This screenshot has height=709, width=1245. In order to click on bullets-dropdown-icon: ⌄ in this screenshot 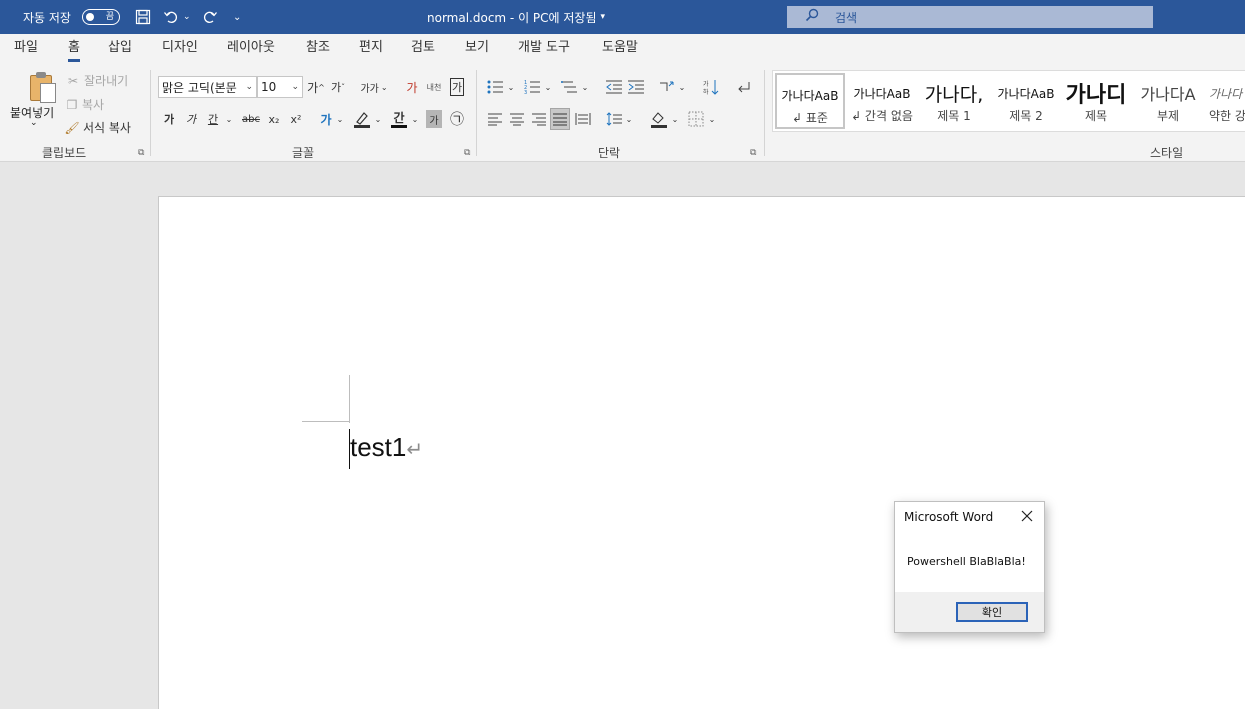, I will do `click(511, 87)`.